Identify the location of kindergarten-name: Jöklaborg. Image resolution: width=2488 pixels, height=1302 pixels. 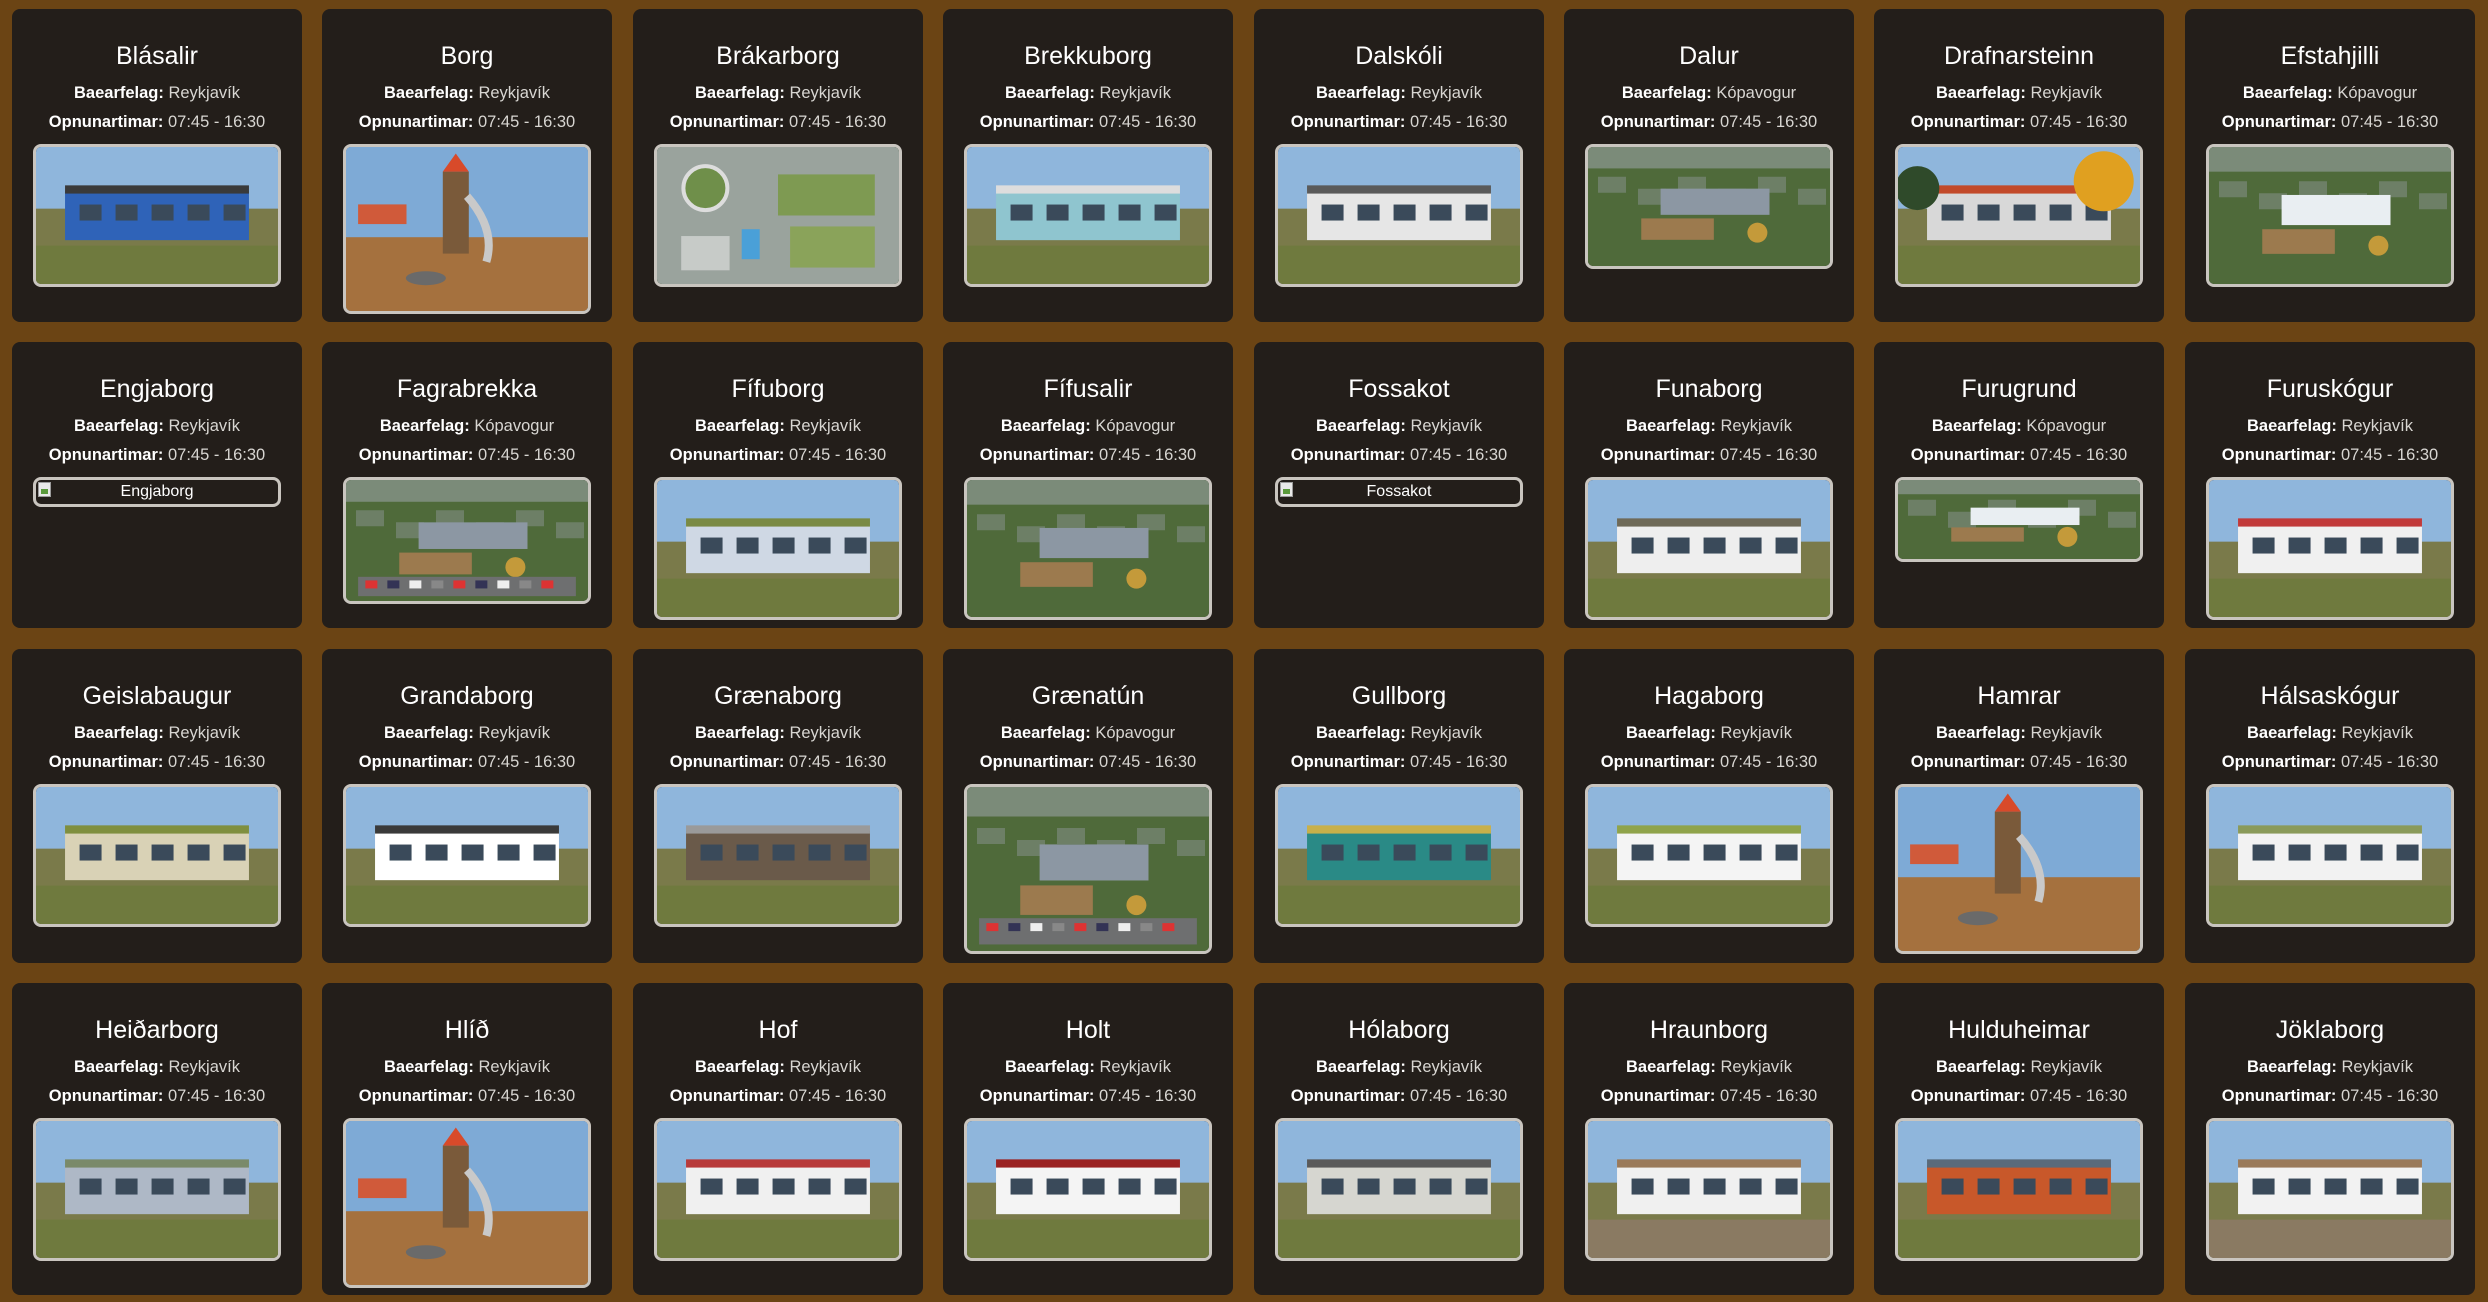
(2330, 1030).